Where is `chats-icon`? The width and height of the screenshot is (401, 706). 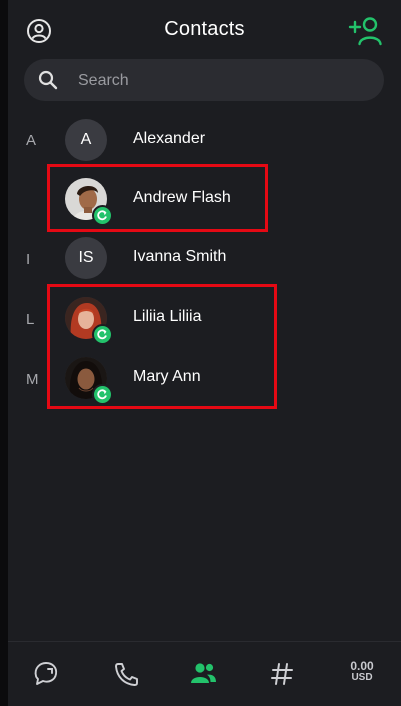
chats-icon is located at coordinates (46, 674).